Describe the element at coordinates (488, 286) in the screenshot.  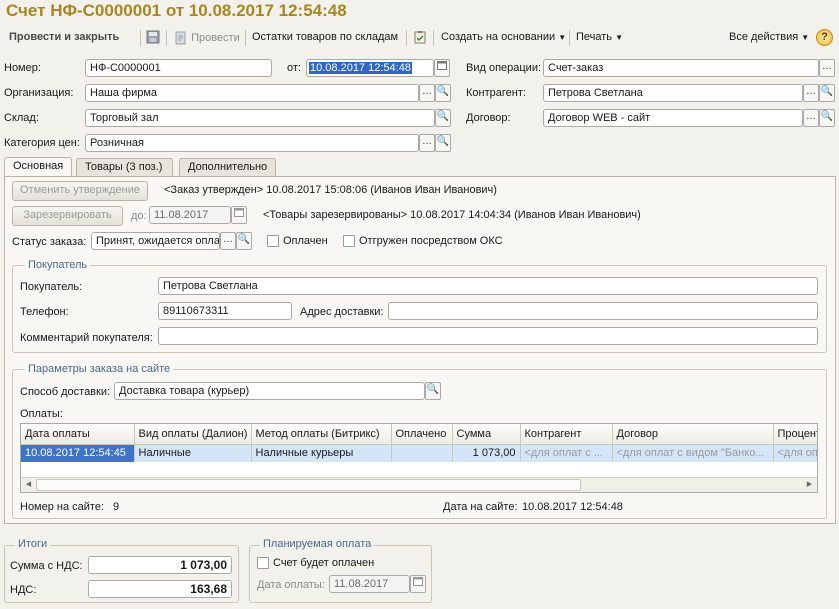
I see `buyer-field: Петрова Светлана` at that location.